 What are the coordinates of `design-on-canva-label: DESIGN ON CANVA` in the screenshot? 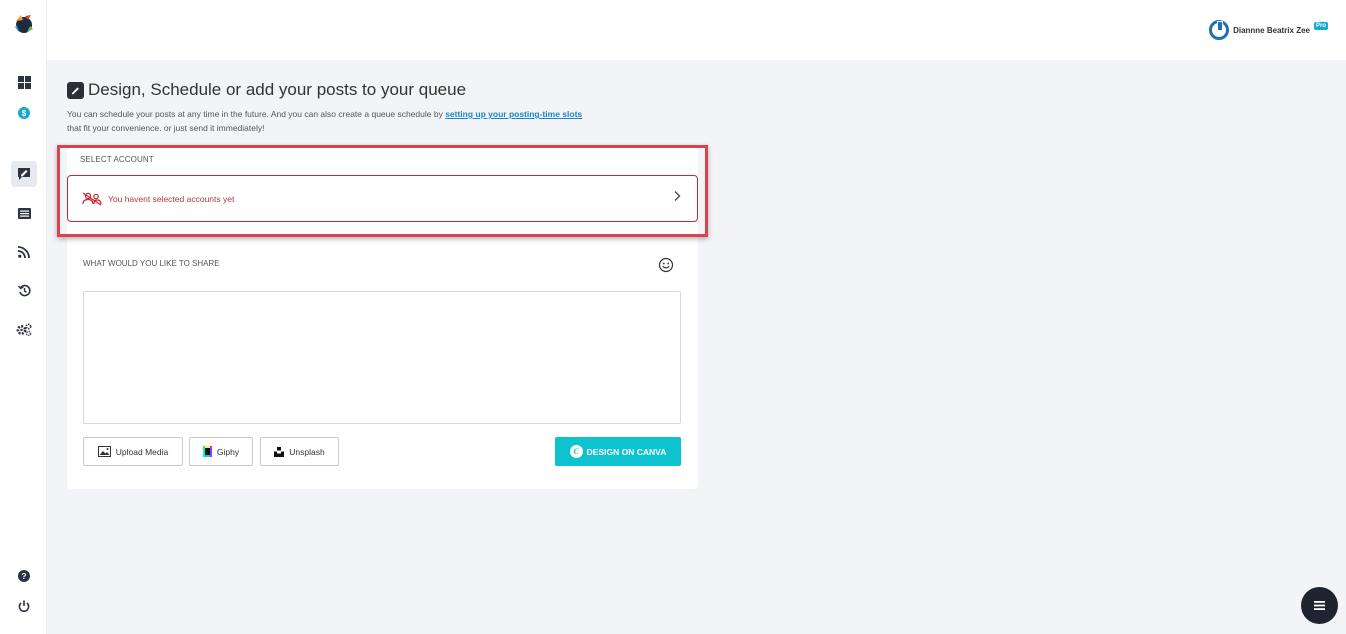 It's located at (626, 451).